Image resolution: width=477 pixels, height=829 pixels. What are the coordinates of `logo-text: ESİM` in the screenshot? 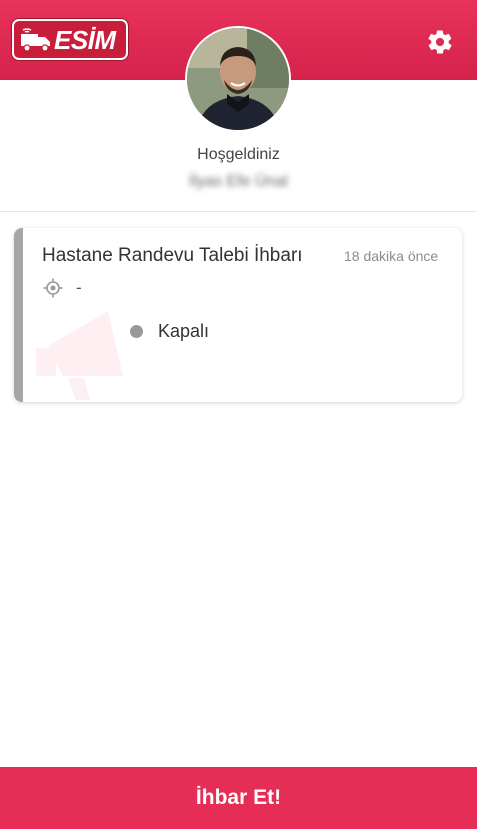 It's located at (85, 40).